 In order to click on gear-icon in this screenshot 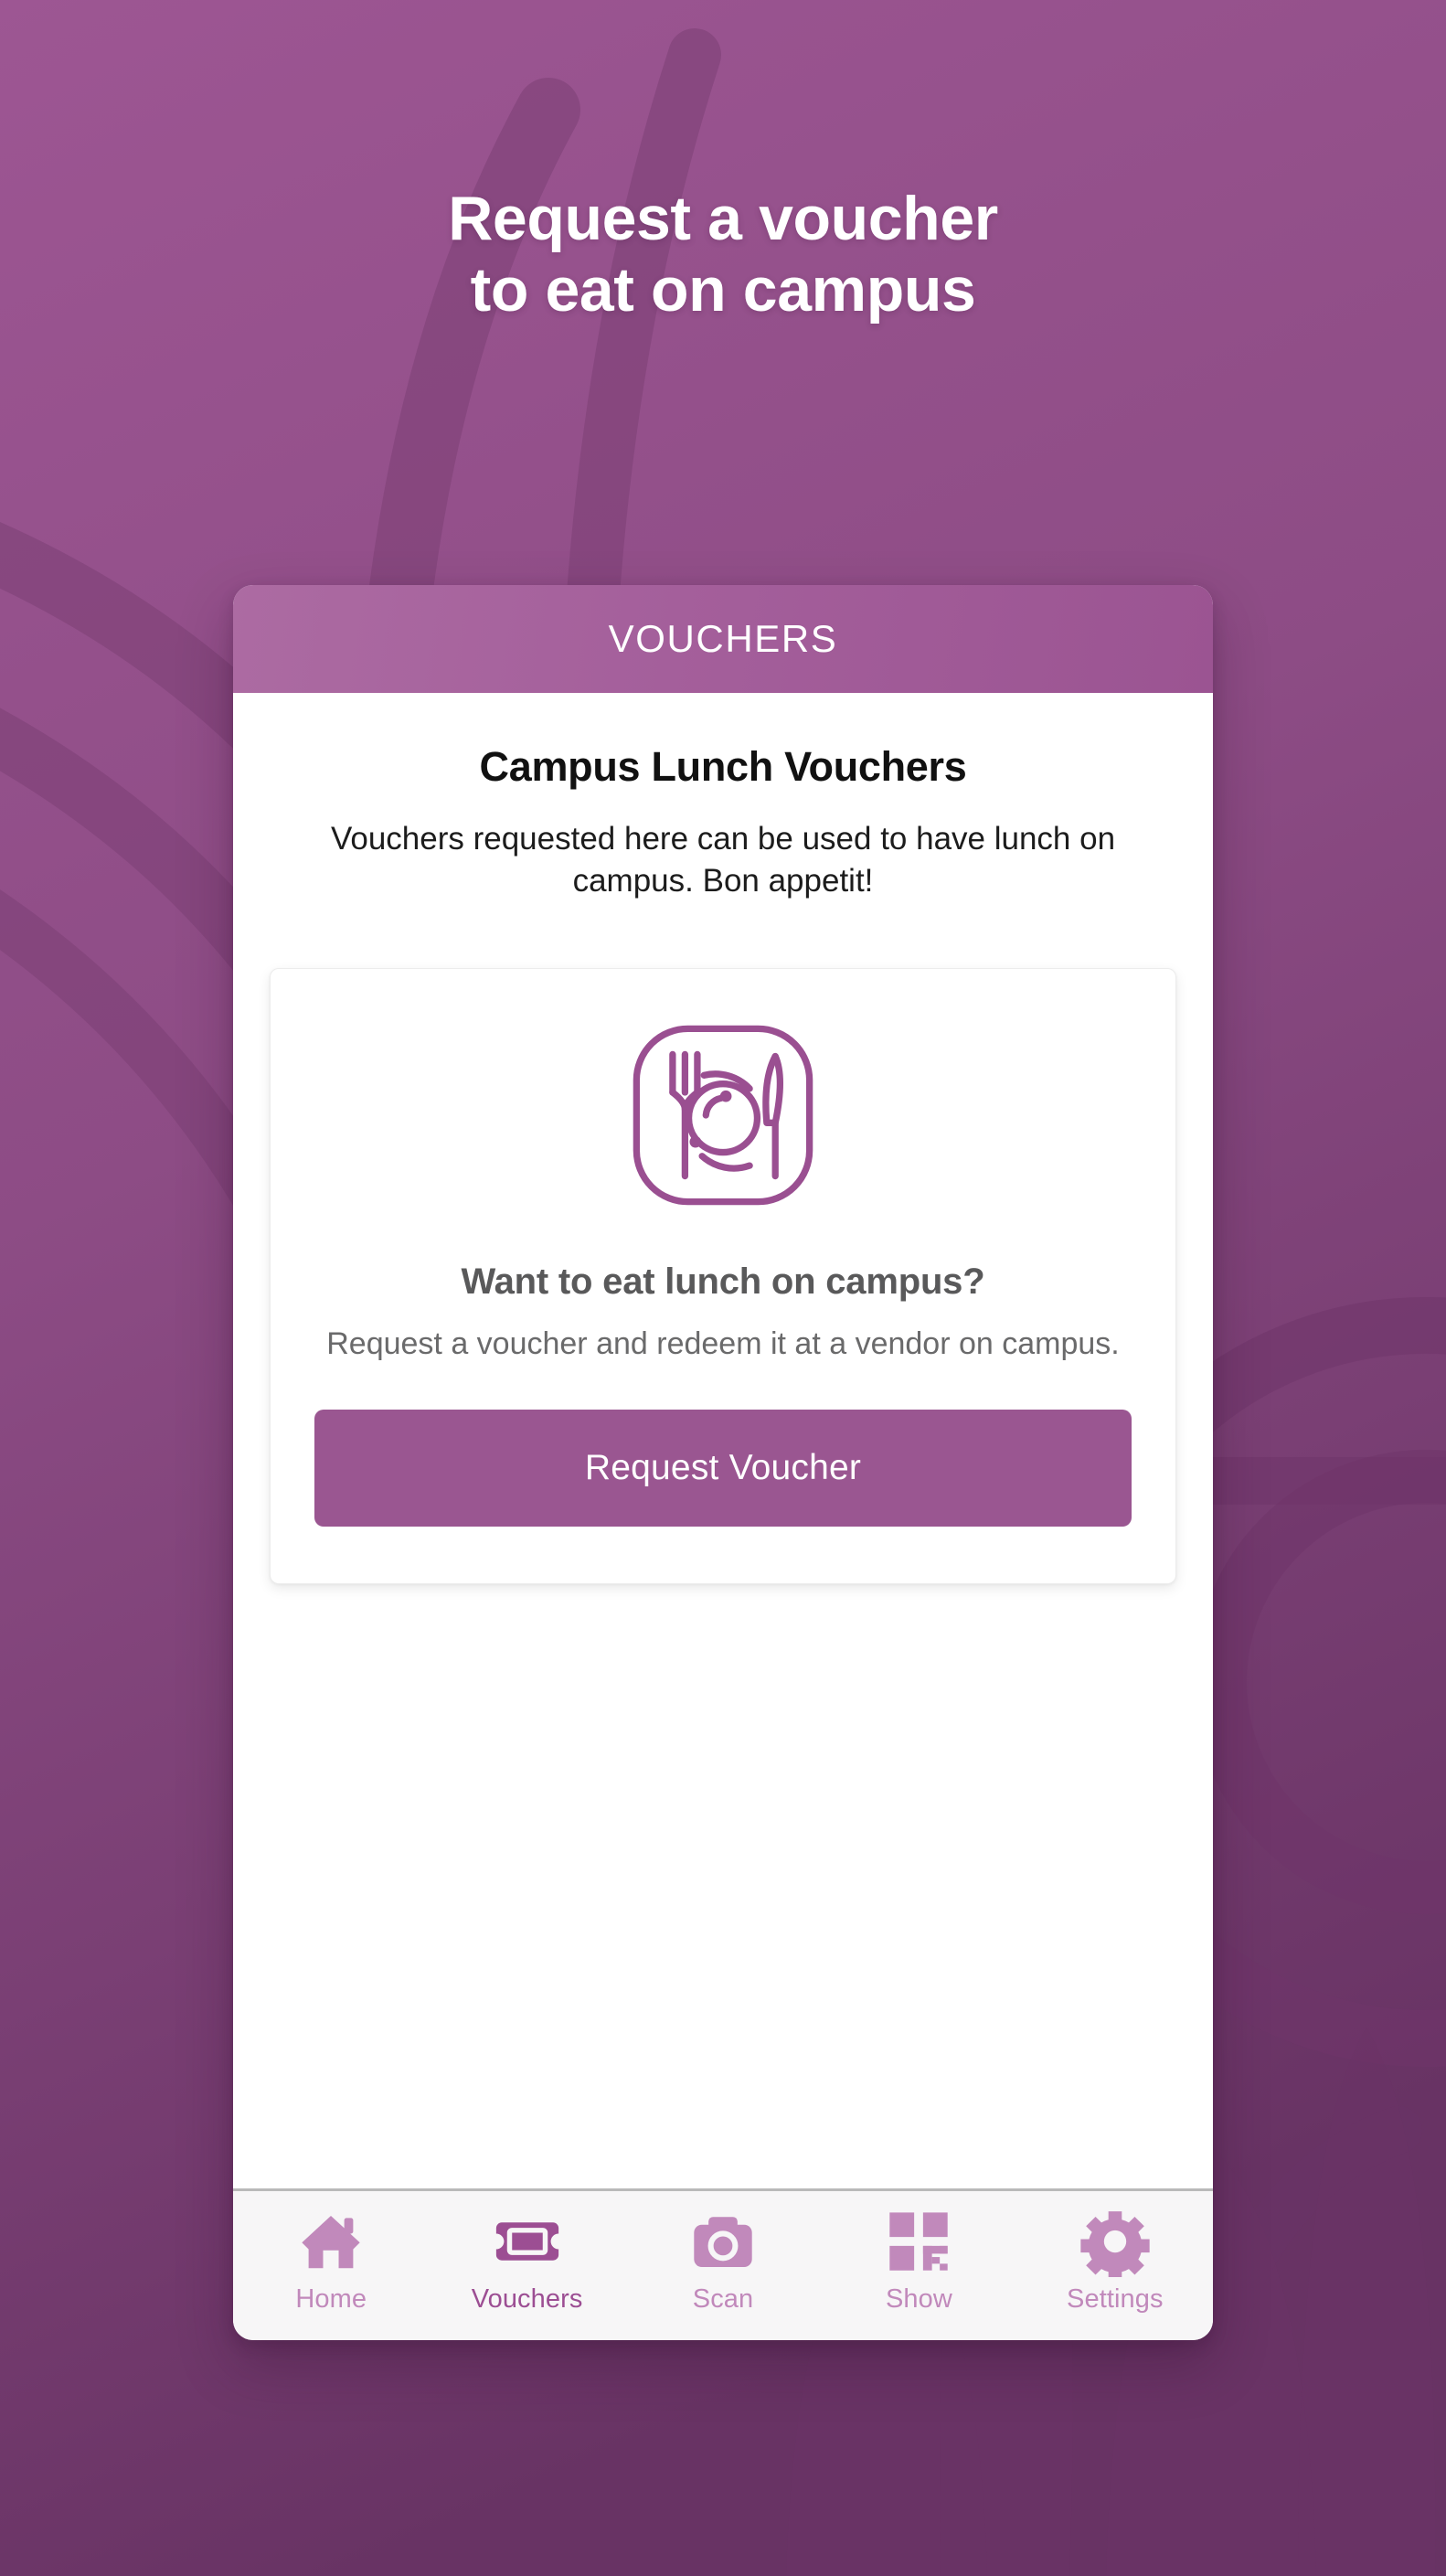, I will do `click(1115, 2244)`.